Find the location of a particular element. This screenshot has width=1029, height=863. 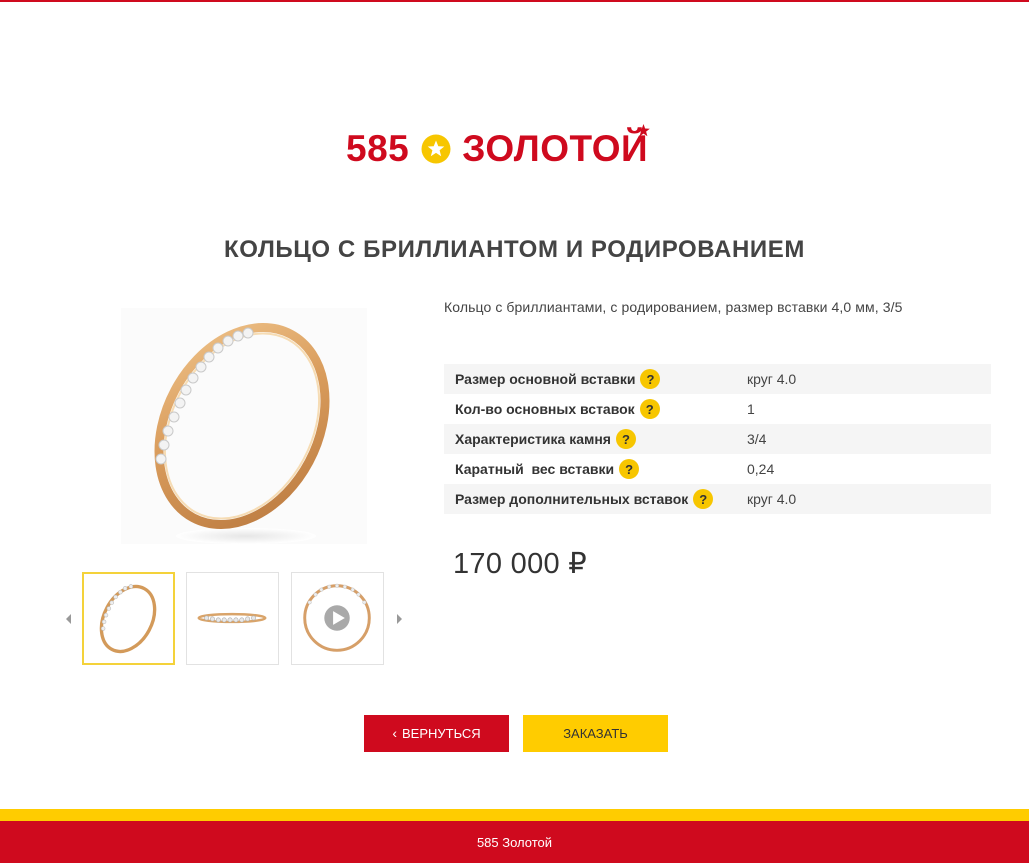

spec-value: 1 is located at coordinates (751, 409).